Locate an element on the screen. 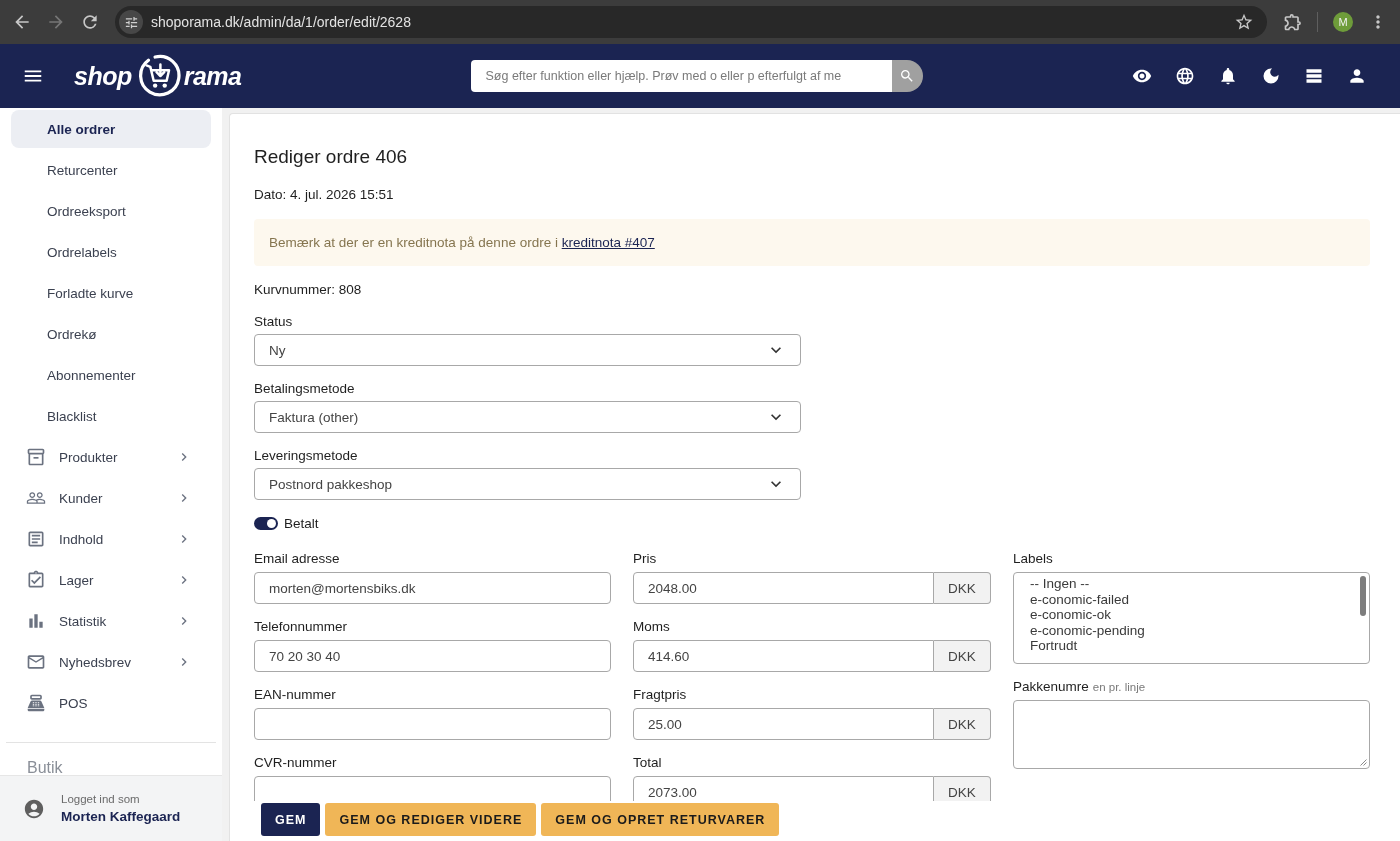 This screenshot has height=841, width=1400. toggle-label: Betalt is located at coordinates (301, 523).